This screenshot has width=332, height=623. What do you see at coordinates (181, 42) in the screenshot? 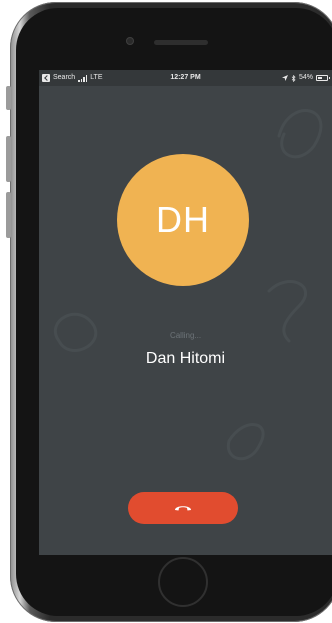
I see `earpiece-speaker` at bounding box center [181, 42].